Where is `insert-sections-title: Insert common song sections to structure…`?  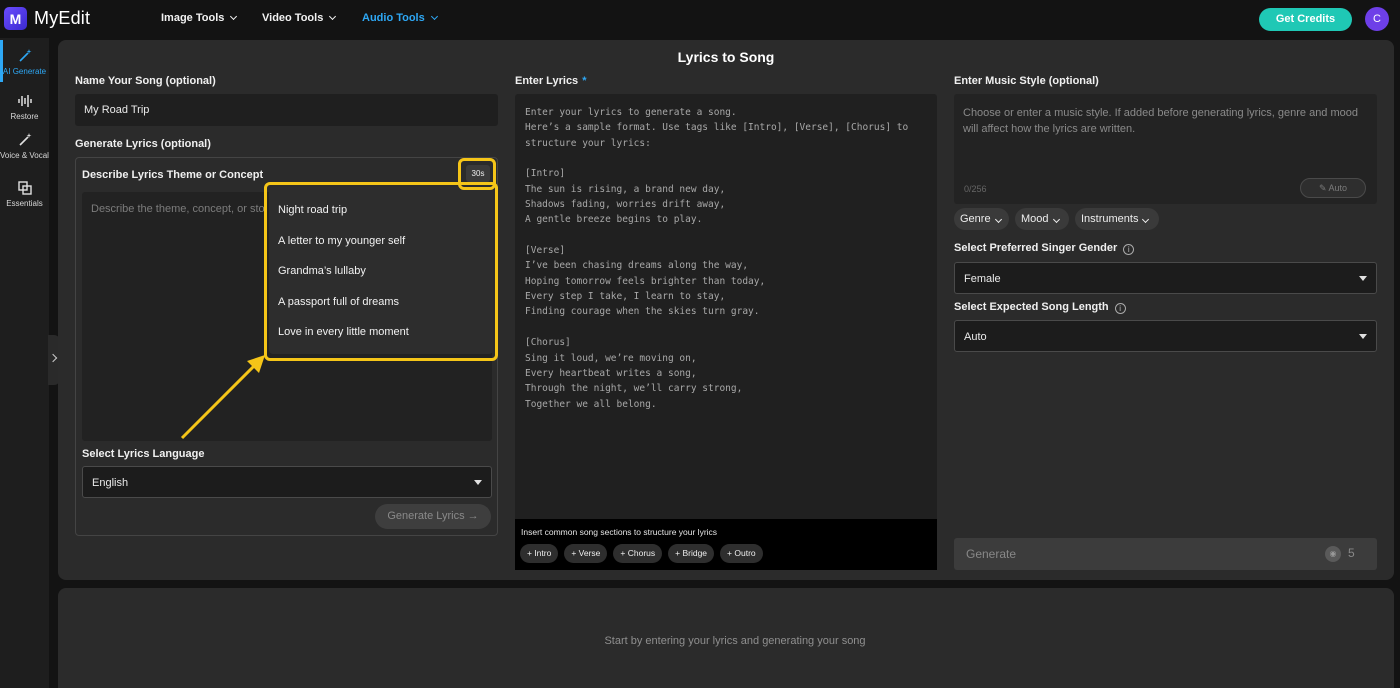 insert-sections-title: Insert common song sections to structure… is located at coordinates (619, 532).